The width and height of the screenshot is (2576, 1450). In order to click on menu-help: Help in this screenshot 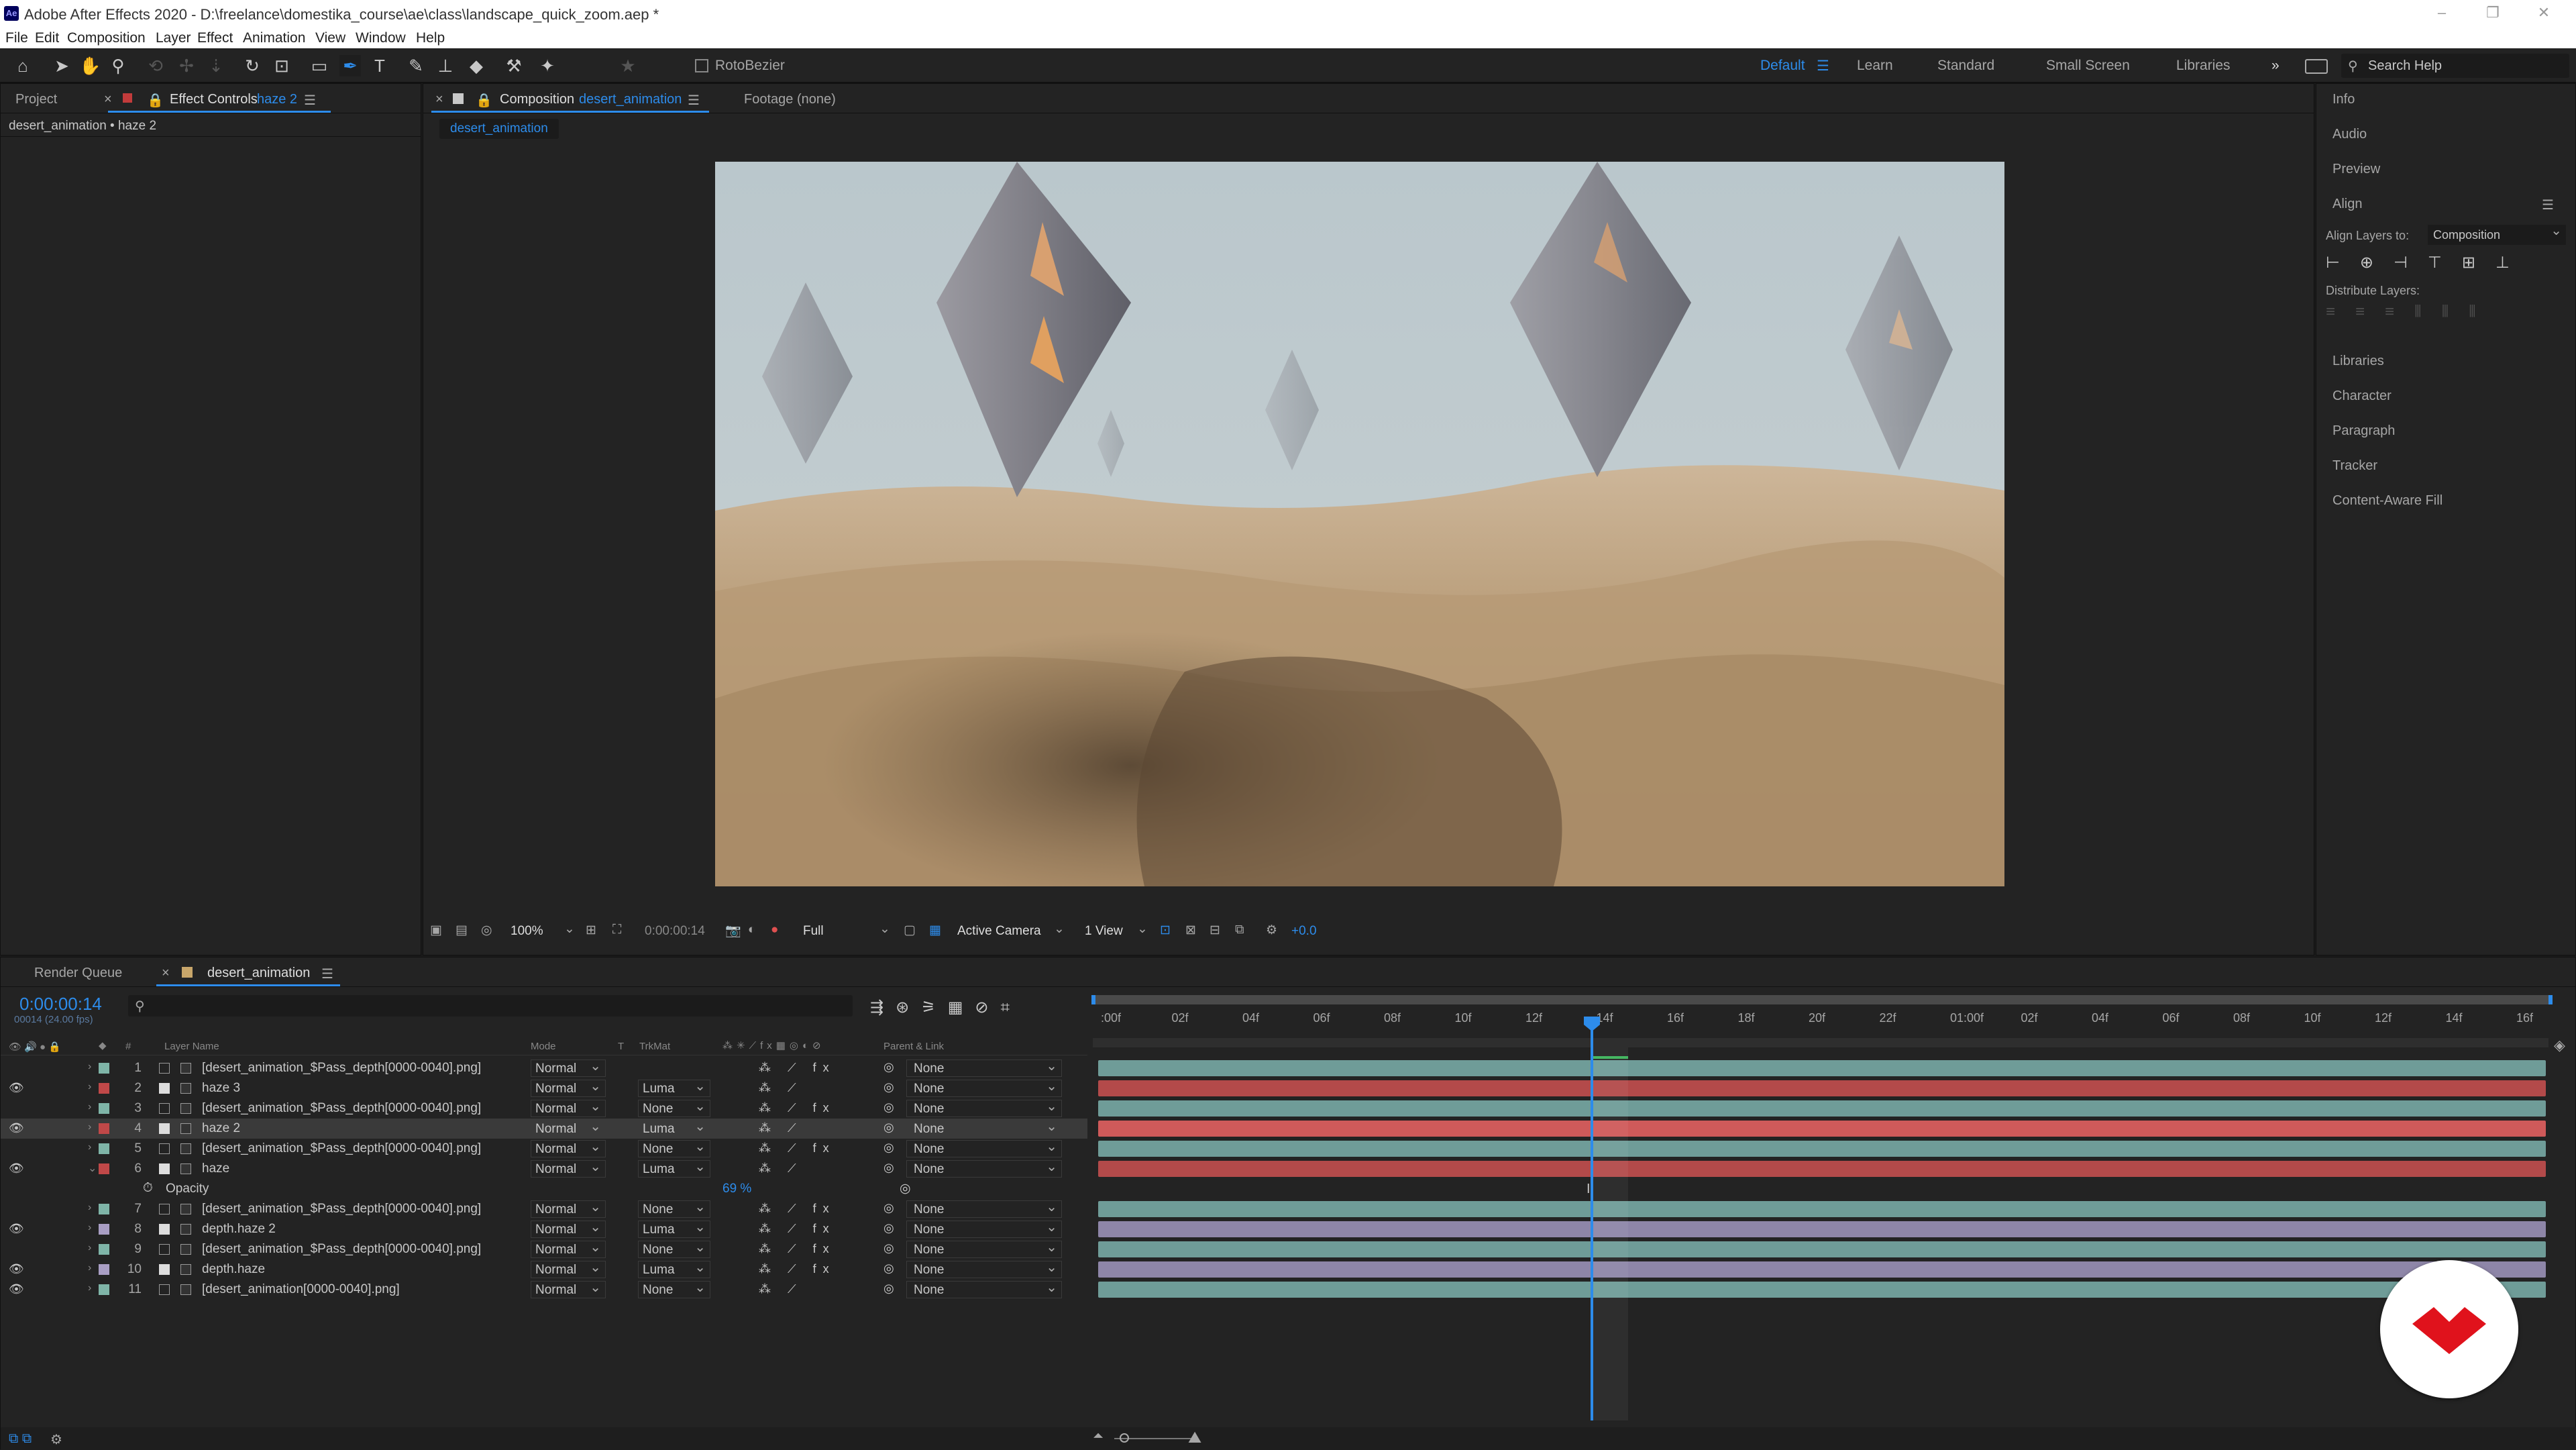, I will do `click(430, 38)`.